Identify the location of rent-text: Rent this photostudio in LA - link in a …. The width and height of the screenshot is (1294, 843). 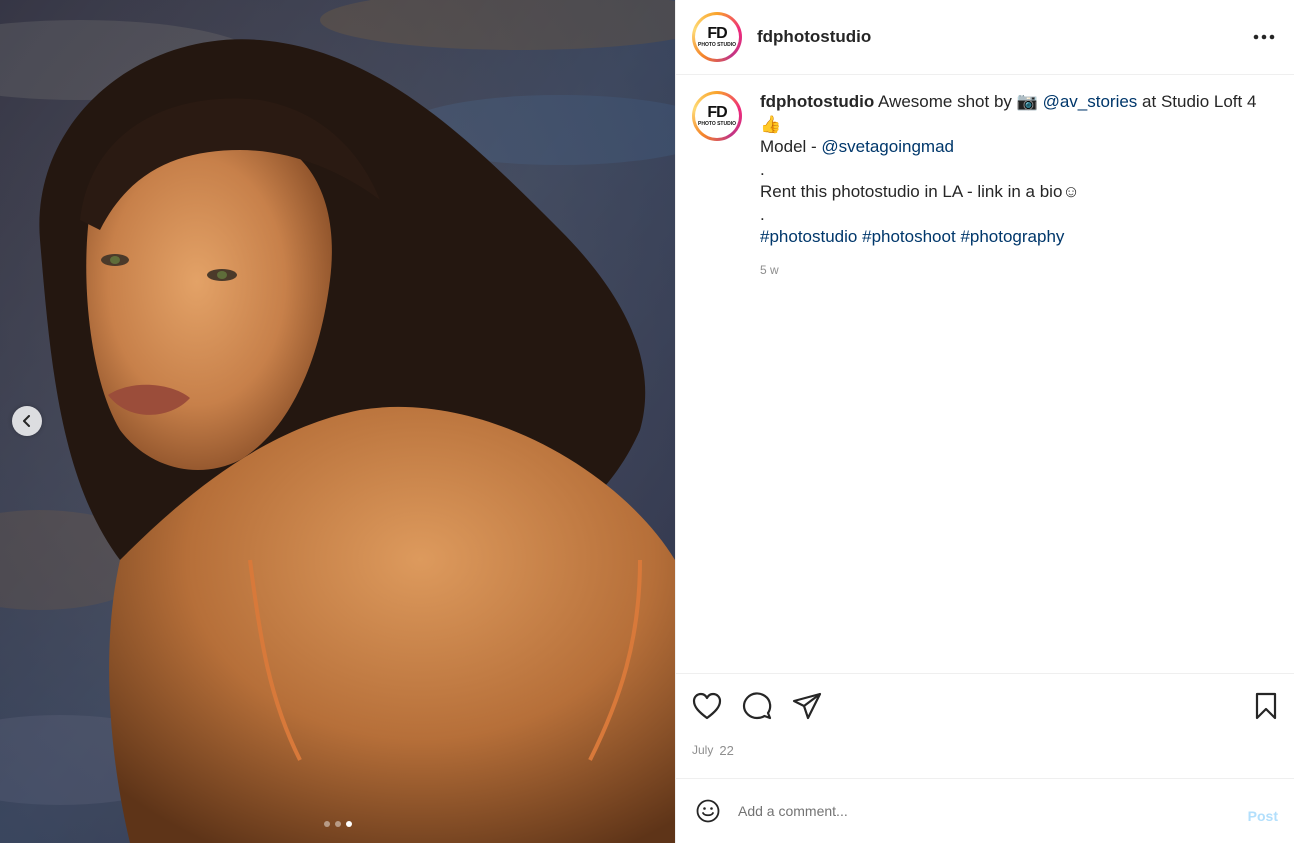
(911, 191).